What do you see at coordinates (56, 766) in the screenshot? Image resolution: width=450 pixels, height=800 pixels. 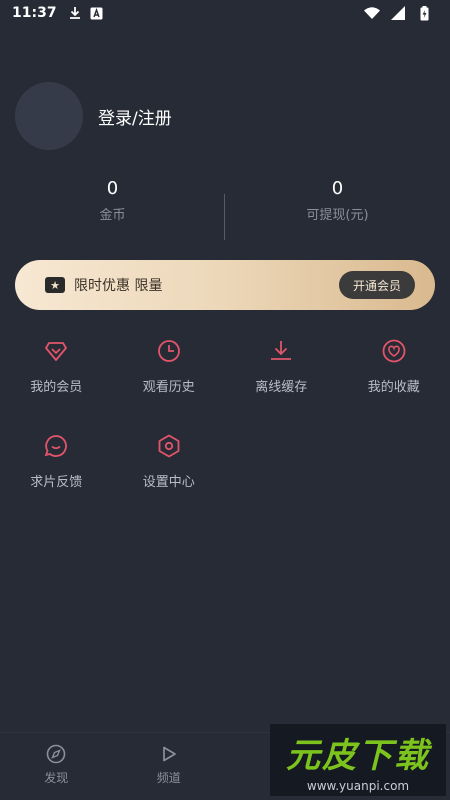 I see `nav-item-discover: 发现` at bounding box center [56, 766].